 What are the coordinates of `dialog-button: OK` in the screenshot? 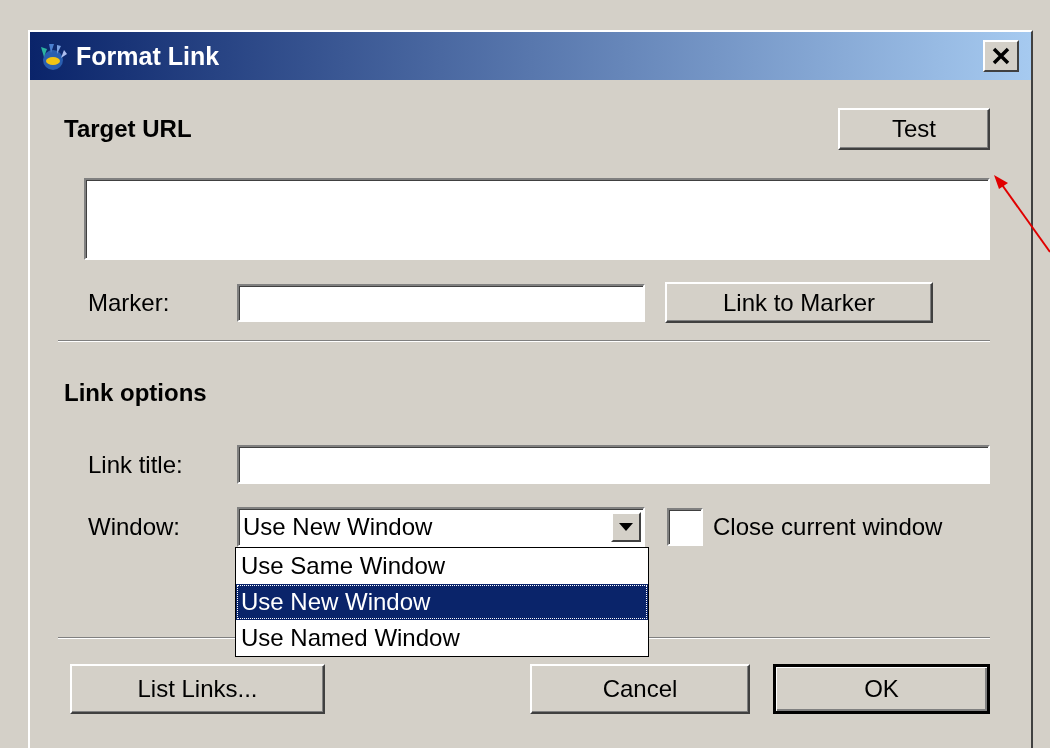 It's located at (881, 689).